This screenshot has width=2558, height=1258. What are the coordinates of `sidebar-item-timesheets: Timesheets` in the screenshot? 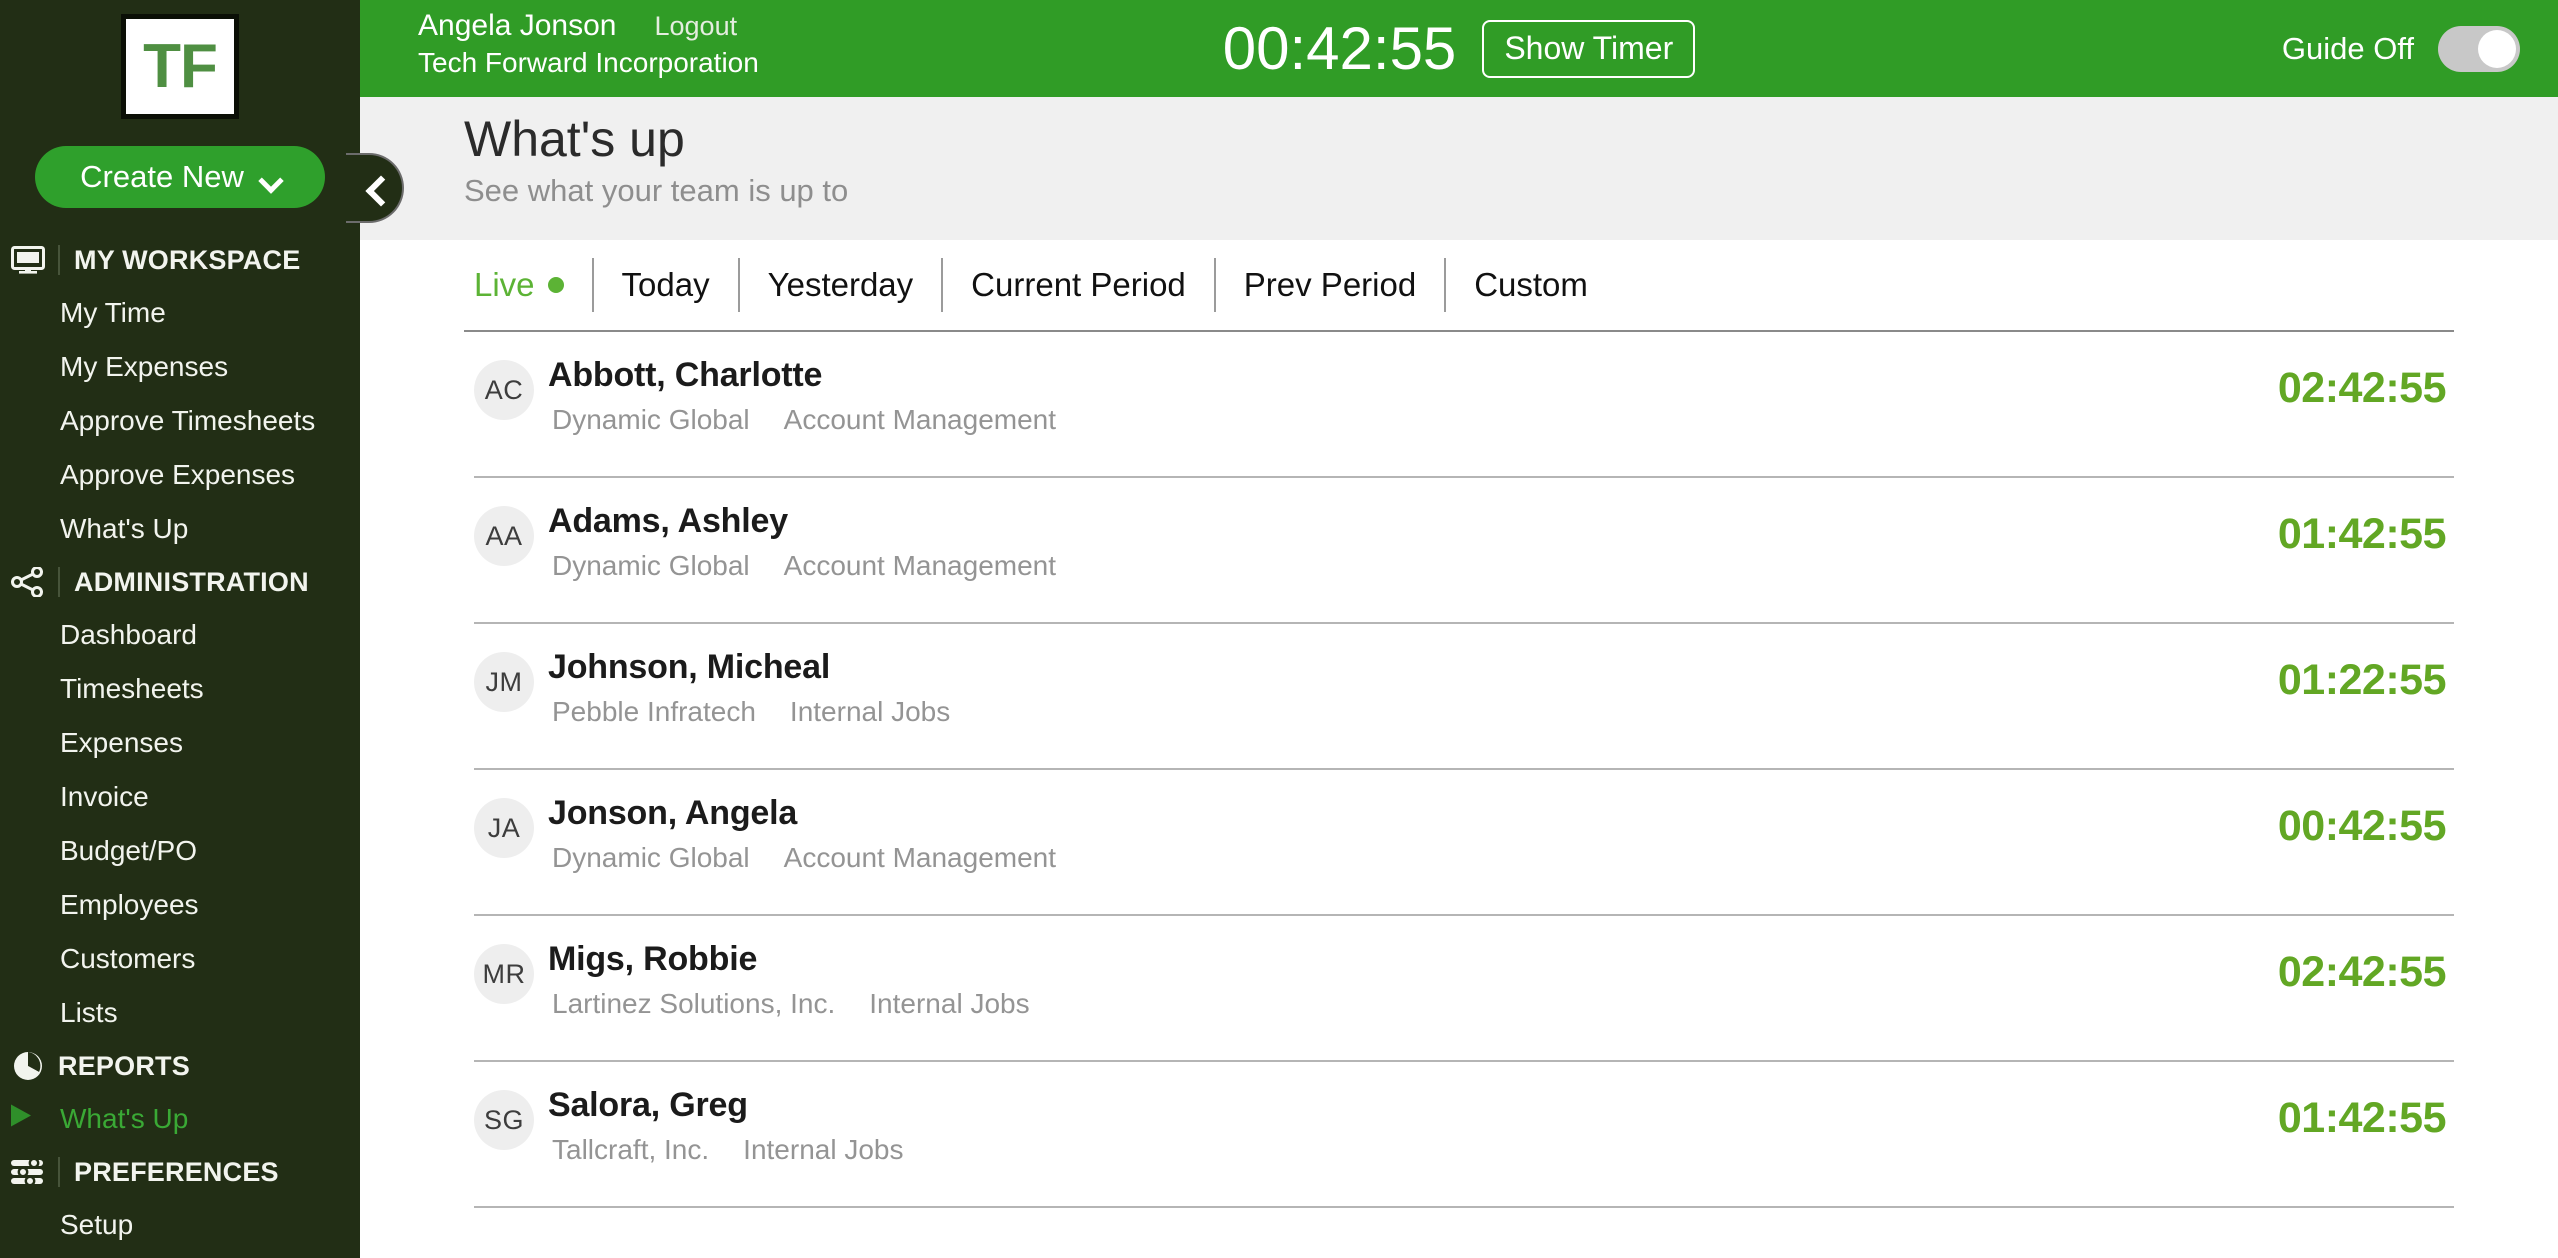 It's located at (180, 689).